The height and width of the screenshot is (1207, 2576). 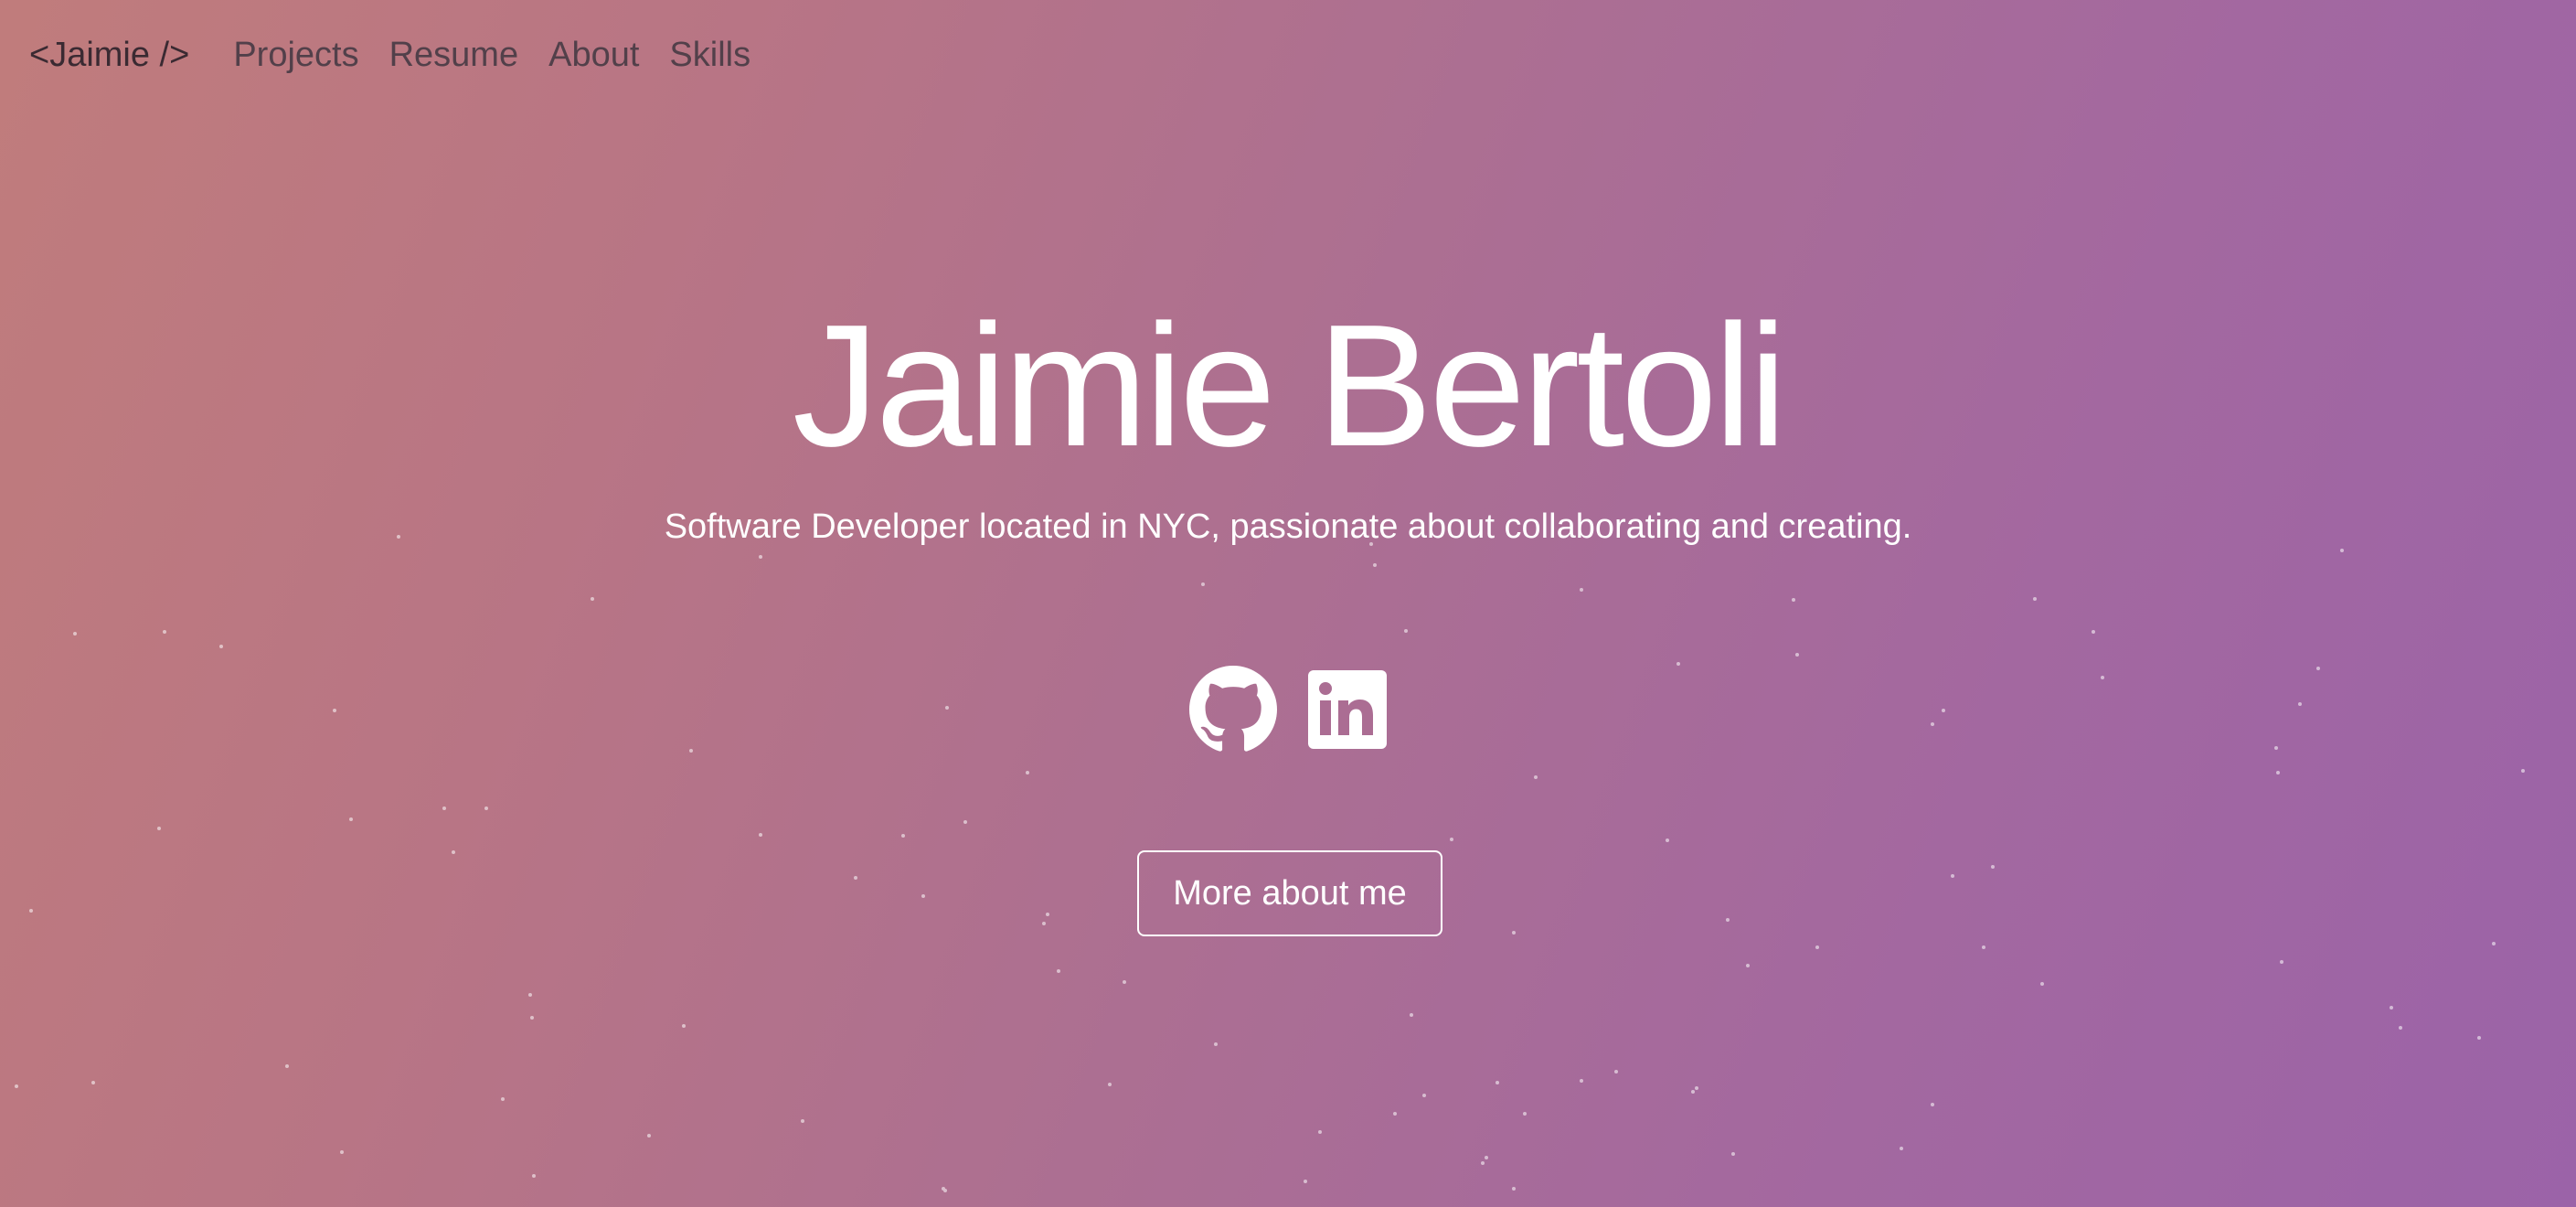 I want to click on hero-name-heading: Jaimie Bertoli, so click(x=1289, y=386).